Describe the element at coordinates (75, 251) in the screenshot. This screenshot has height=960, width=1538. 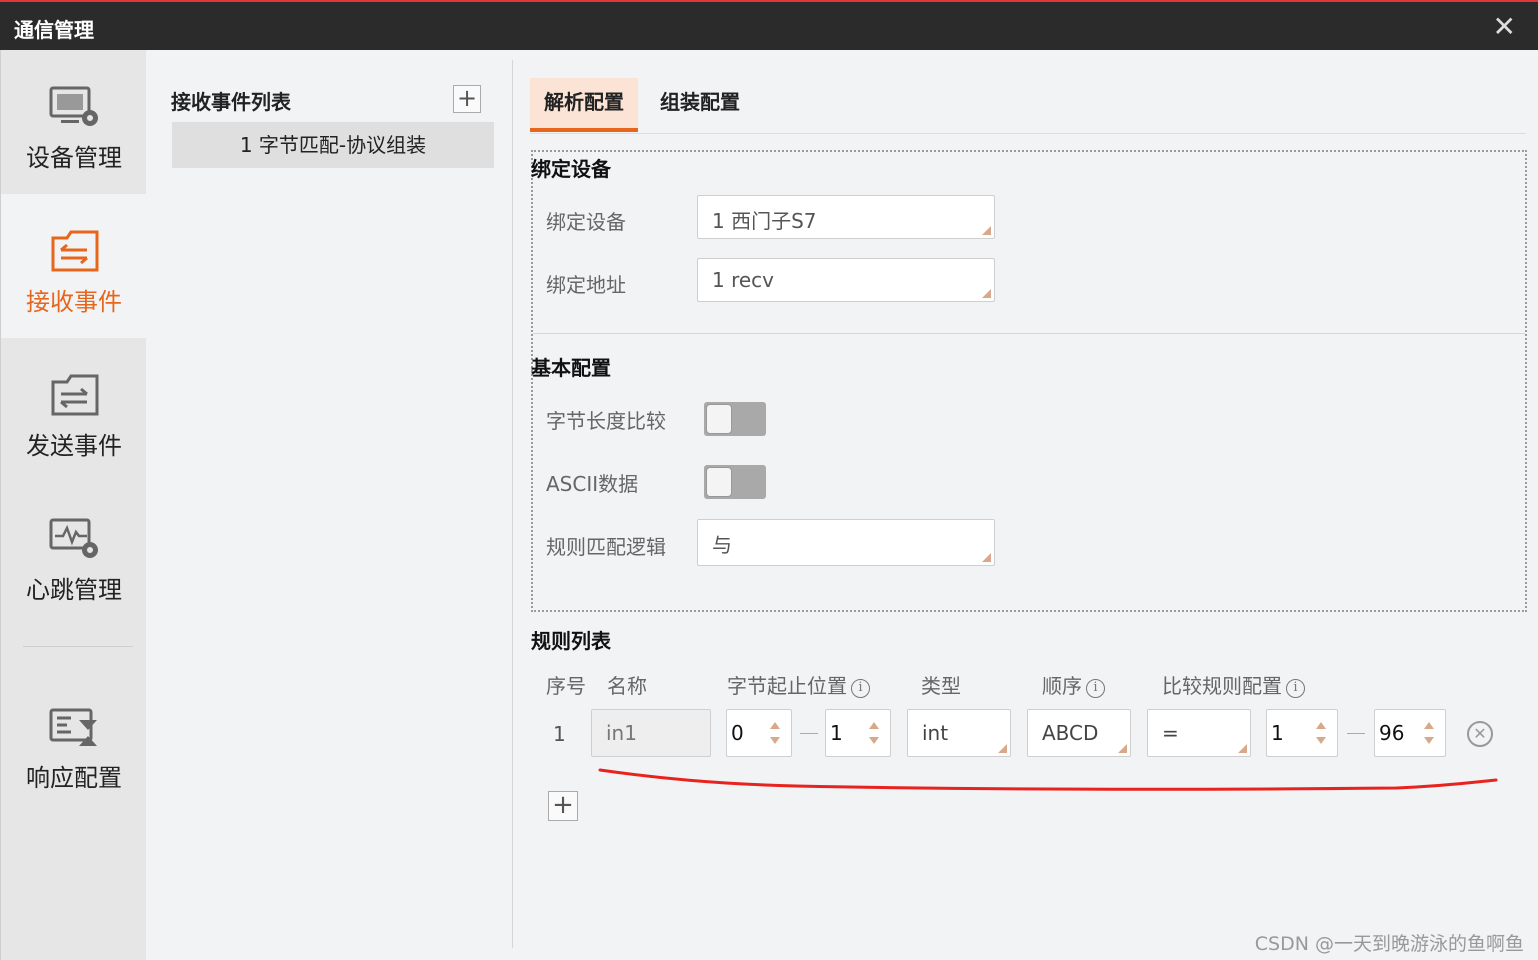
I see `receive-event-icon` at that location.